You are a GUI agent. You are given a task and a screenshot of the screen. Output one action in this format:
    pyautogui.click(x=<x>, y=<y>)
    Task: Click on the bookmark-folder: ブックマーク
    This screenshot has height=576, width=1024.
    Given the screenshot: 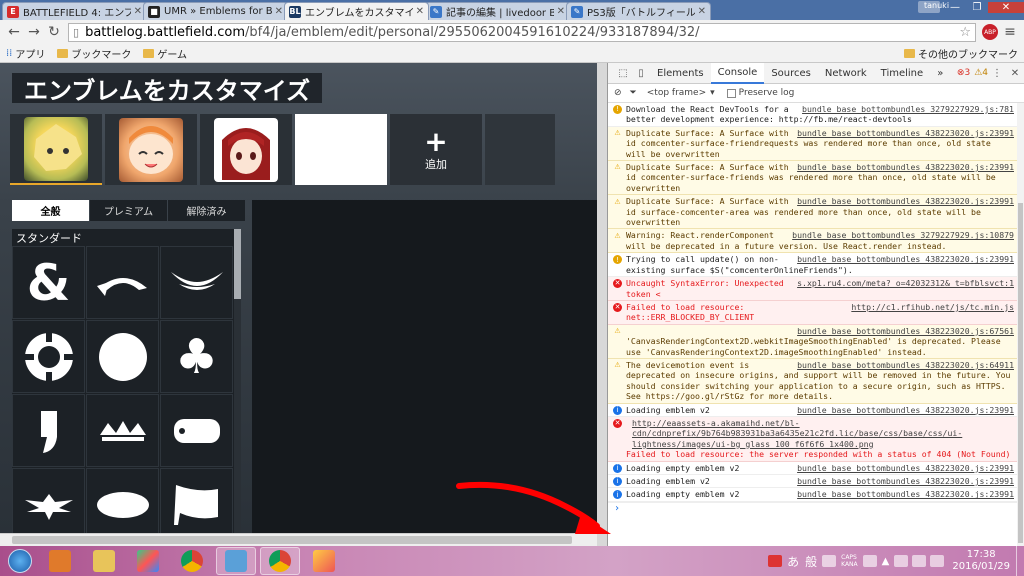 What is the action you would take?
    pyautogui.click(x=94, y=53)
    